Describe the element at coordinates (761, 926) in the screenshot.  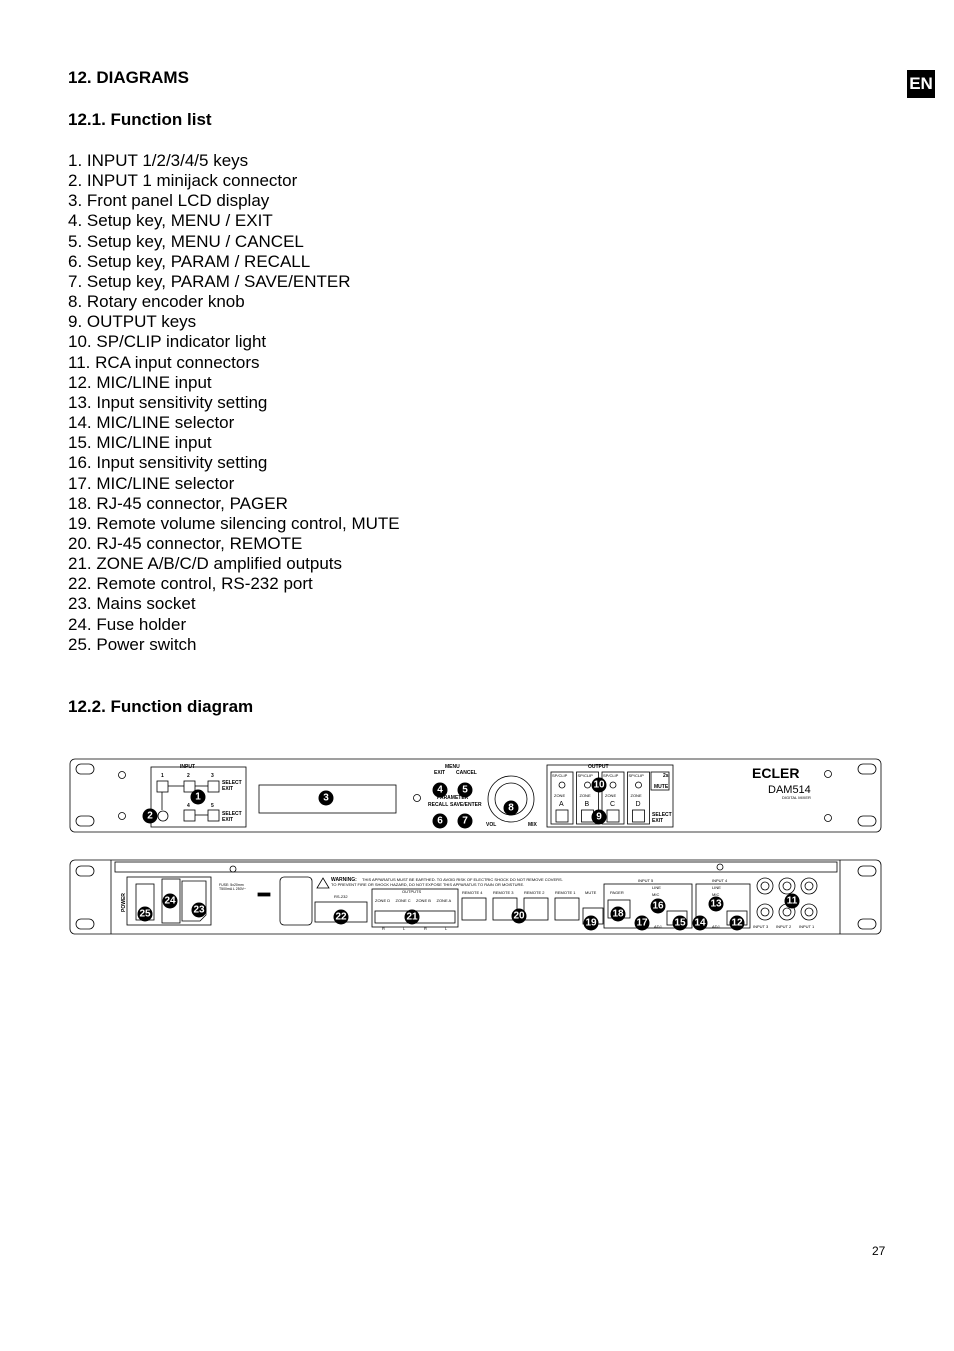
I see `rca-input-label: INPUT 3` at that location.